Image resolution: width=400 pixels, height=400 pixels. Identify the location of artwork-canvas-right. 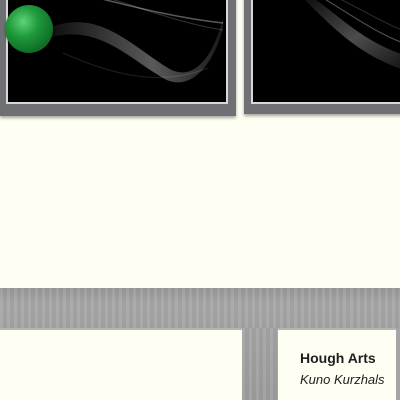
(325, 52).